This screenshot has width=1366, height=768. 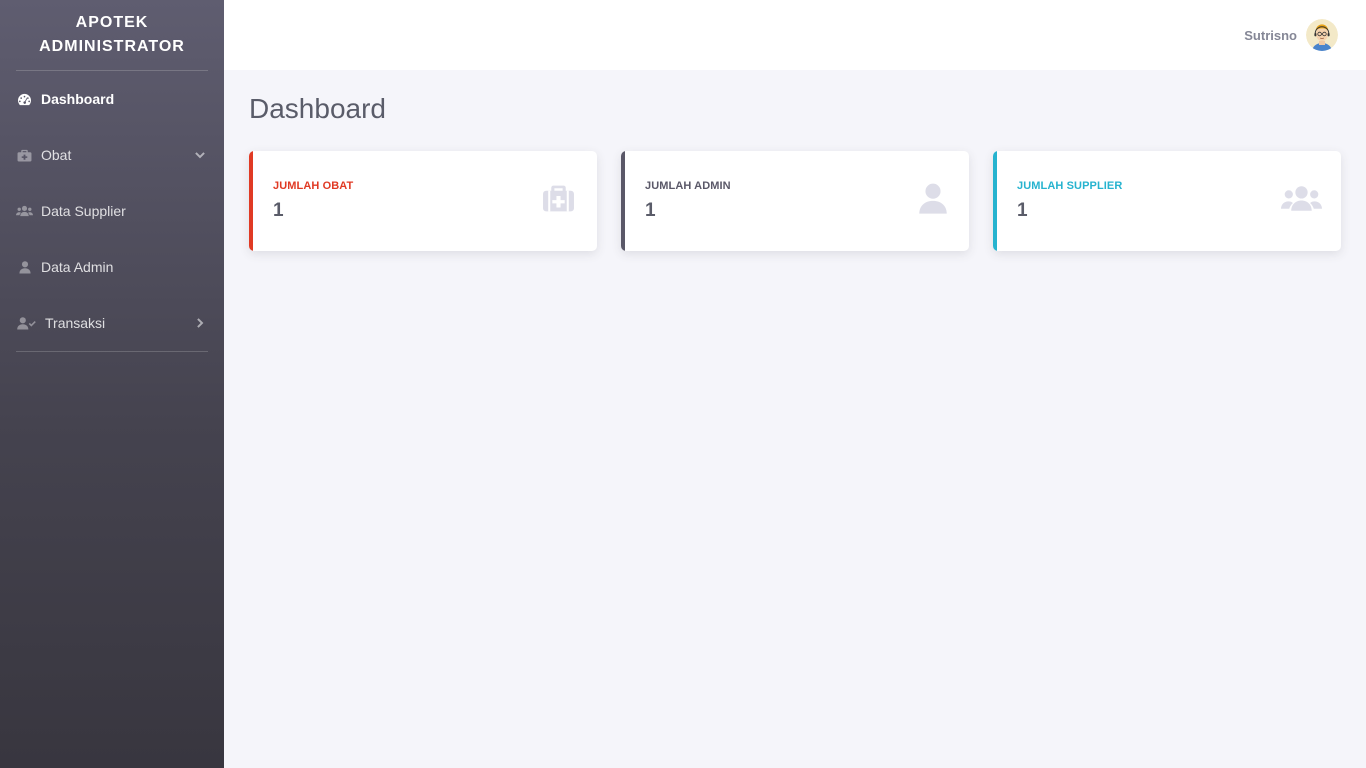 I want to click on user-check-icon, so click(x=26, y=323).